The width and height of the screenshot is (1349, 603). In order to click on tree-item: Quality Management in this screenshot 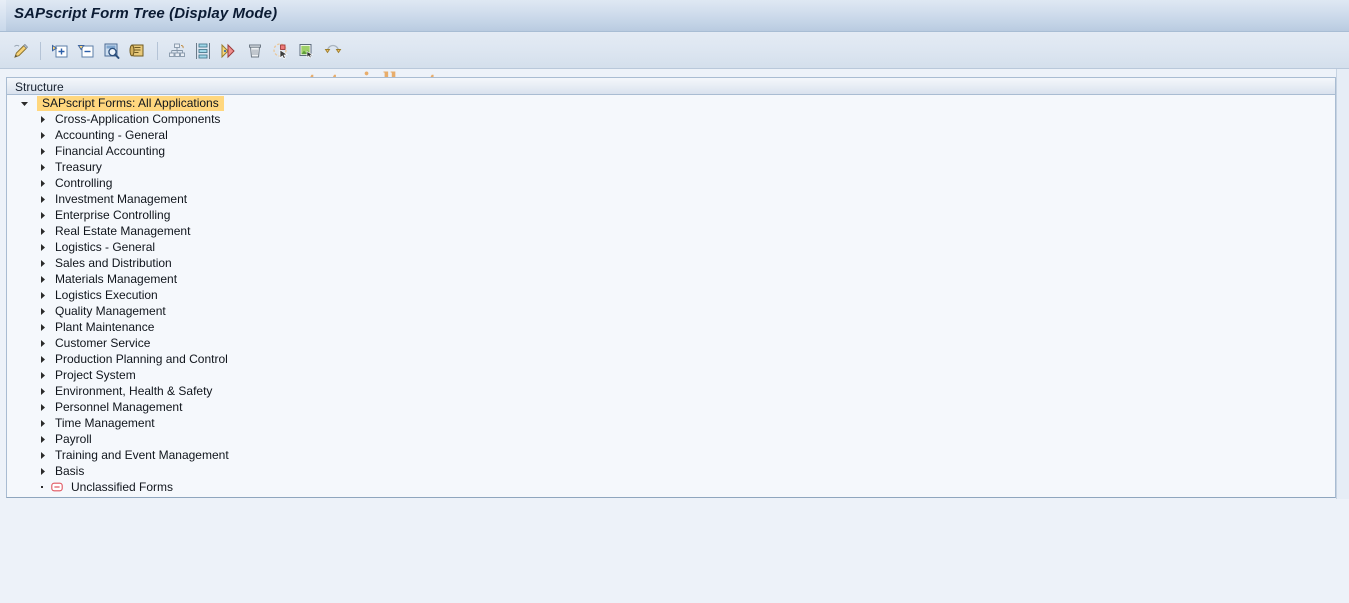, I will do `click(671, 311)`.